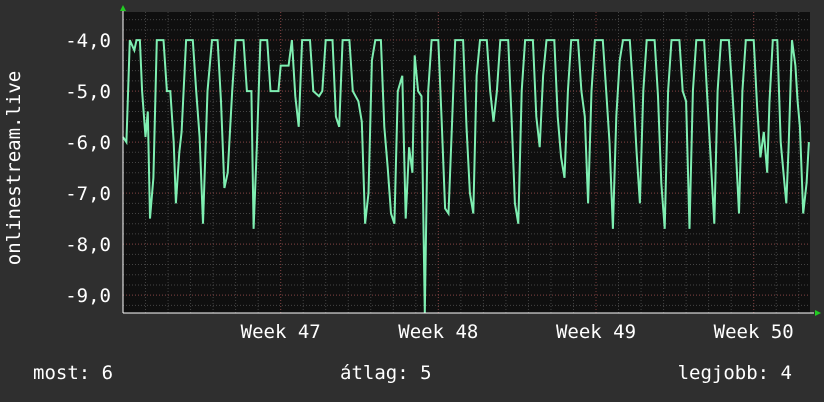 The width and height of the screenshot is (824, 402). I want to click on x-tick-label: Week 50, so click(754, 332).